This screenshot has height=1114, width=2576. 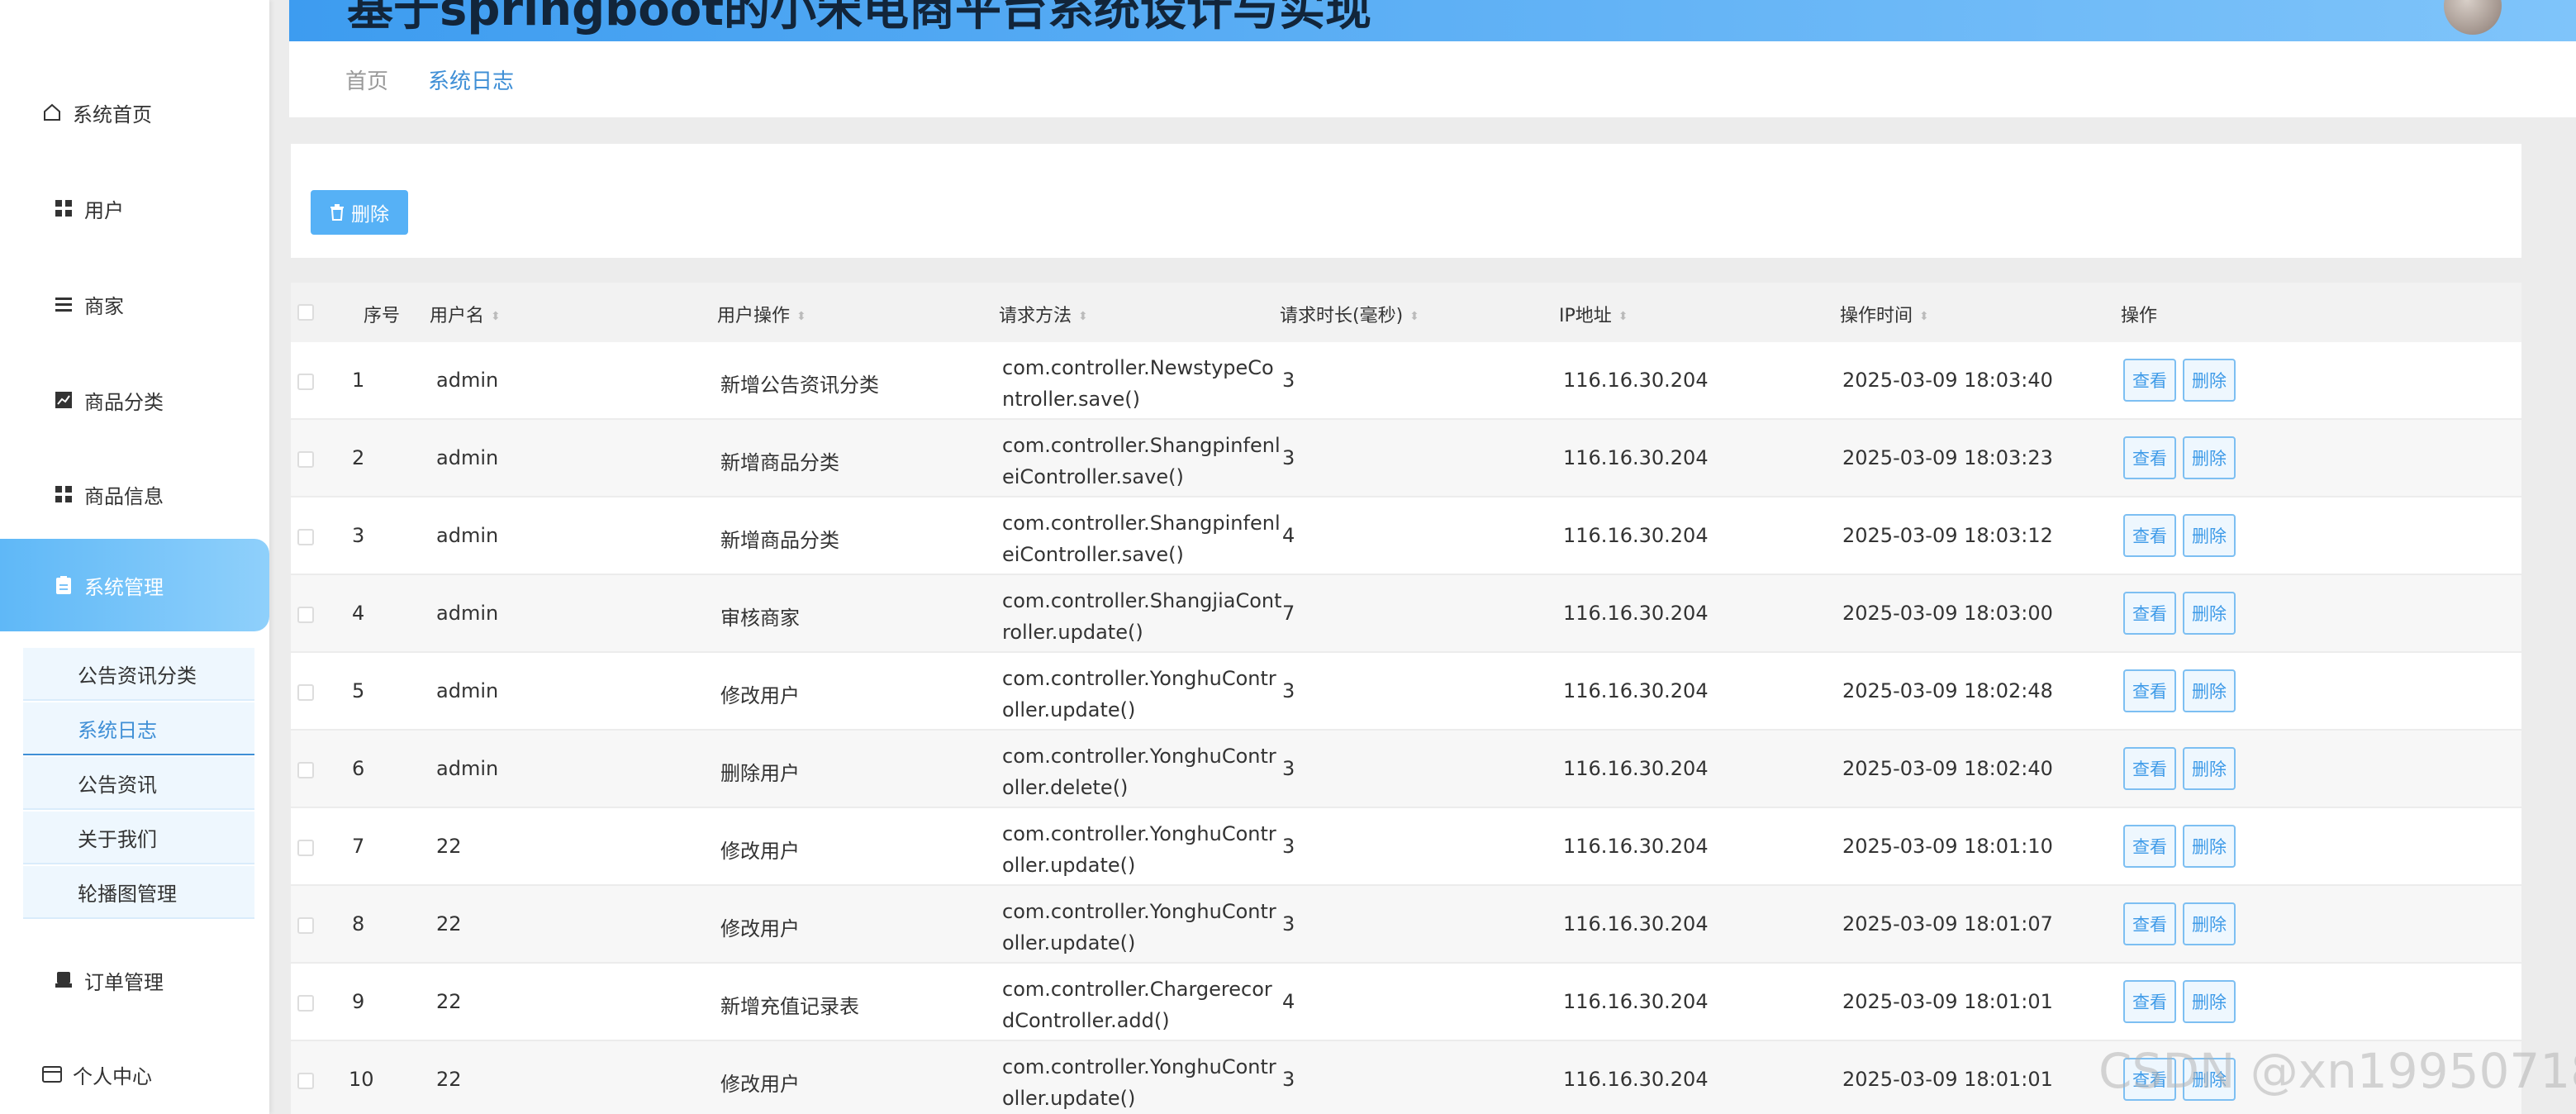 What do you see at coordinates (1948, 457) in the screenshot?
I see `row-time: 2025-03-09 18:03:23` at bounding box center [1948, 457].